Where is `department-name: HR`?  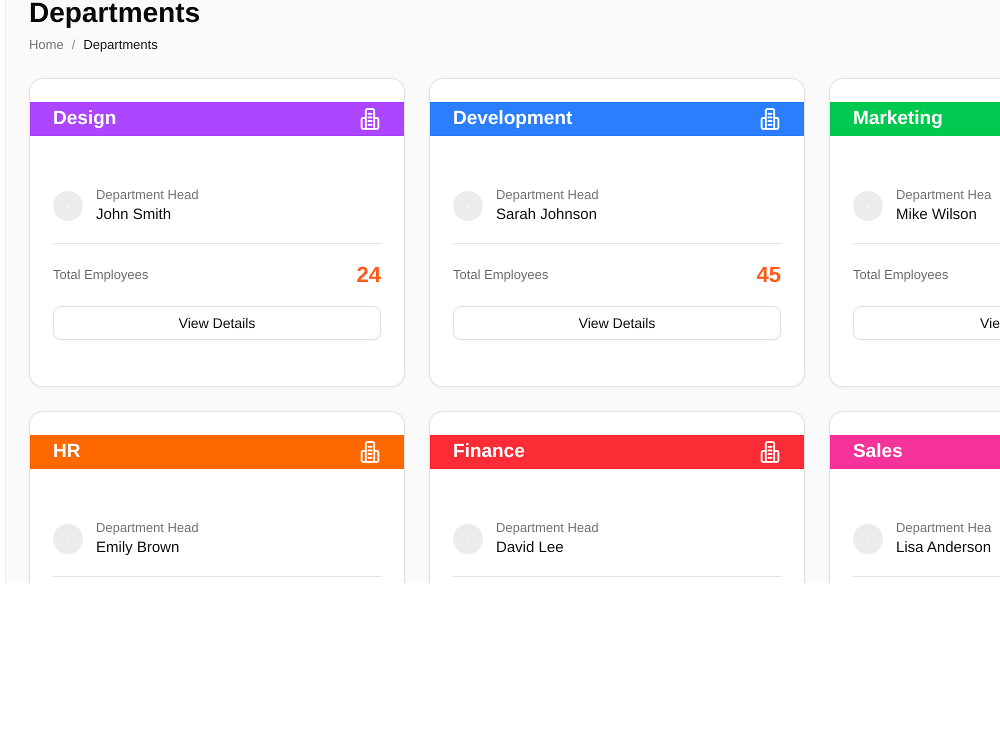 department-name: HR is located at coordinates (66, 452).